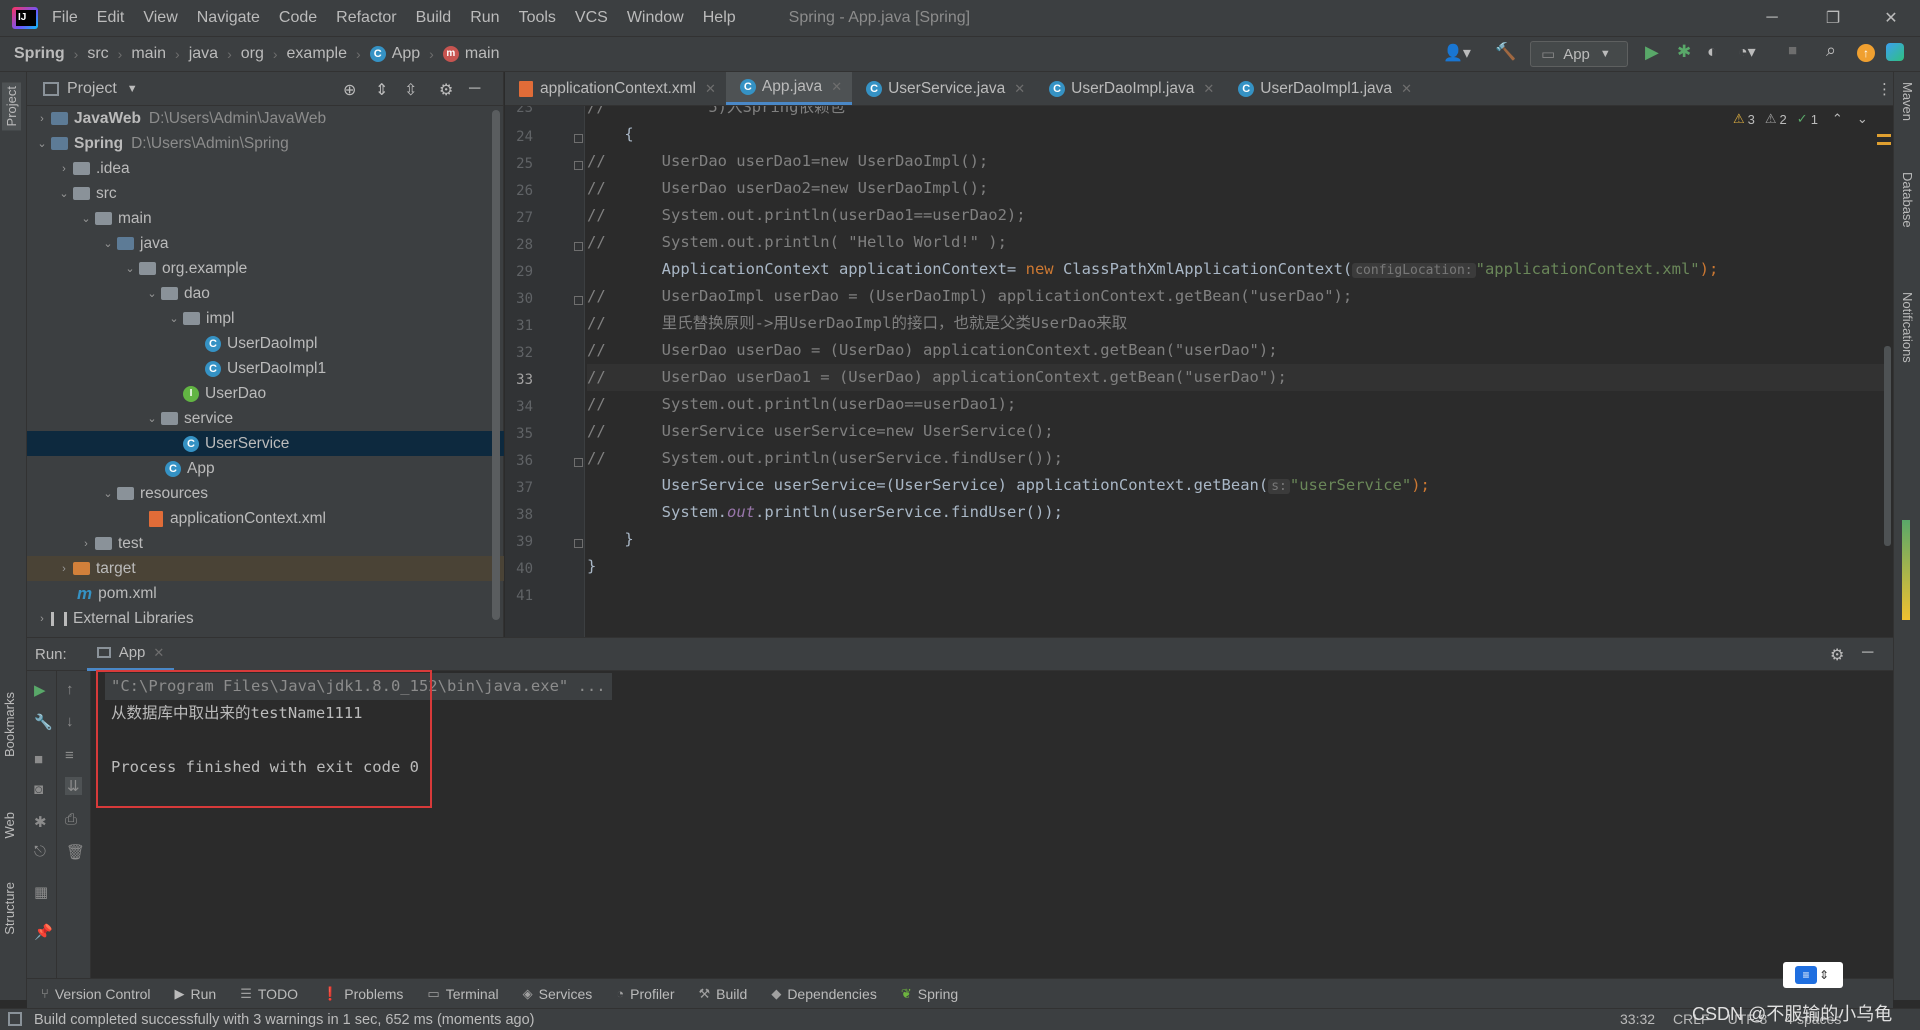 Image resolution: width=1920 pixels, height=1030 pixels. I want to click on trash-icon: 🗑, so click(75, 852).